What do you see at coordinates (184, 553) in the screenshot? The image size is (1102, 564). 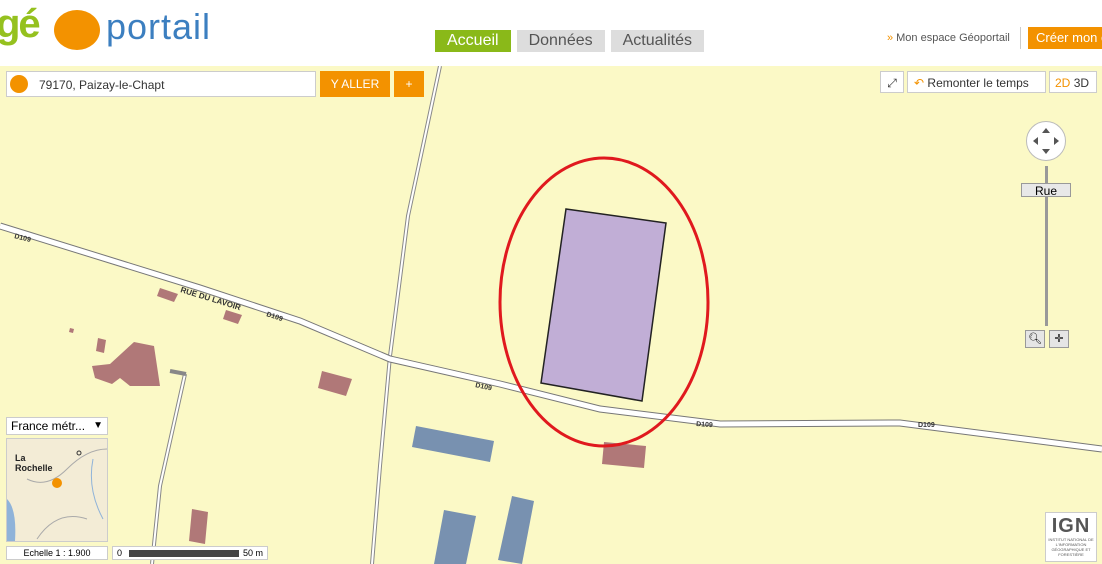 I see `scale-bar-graphic` at bounding box center [184, 553].